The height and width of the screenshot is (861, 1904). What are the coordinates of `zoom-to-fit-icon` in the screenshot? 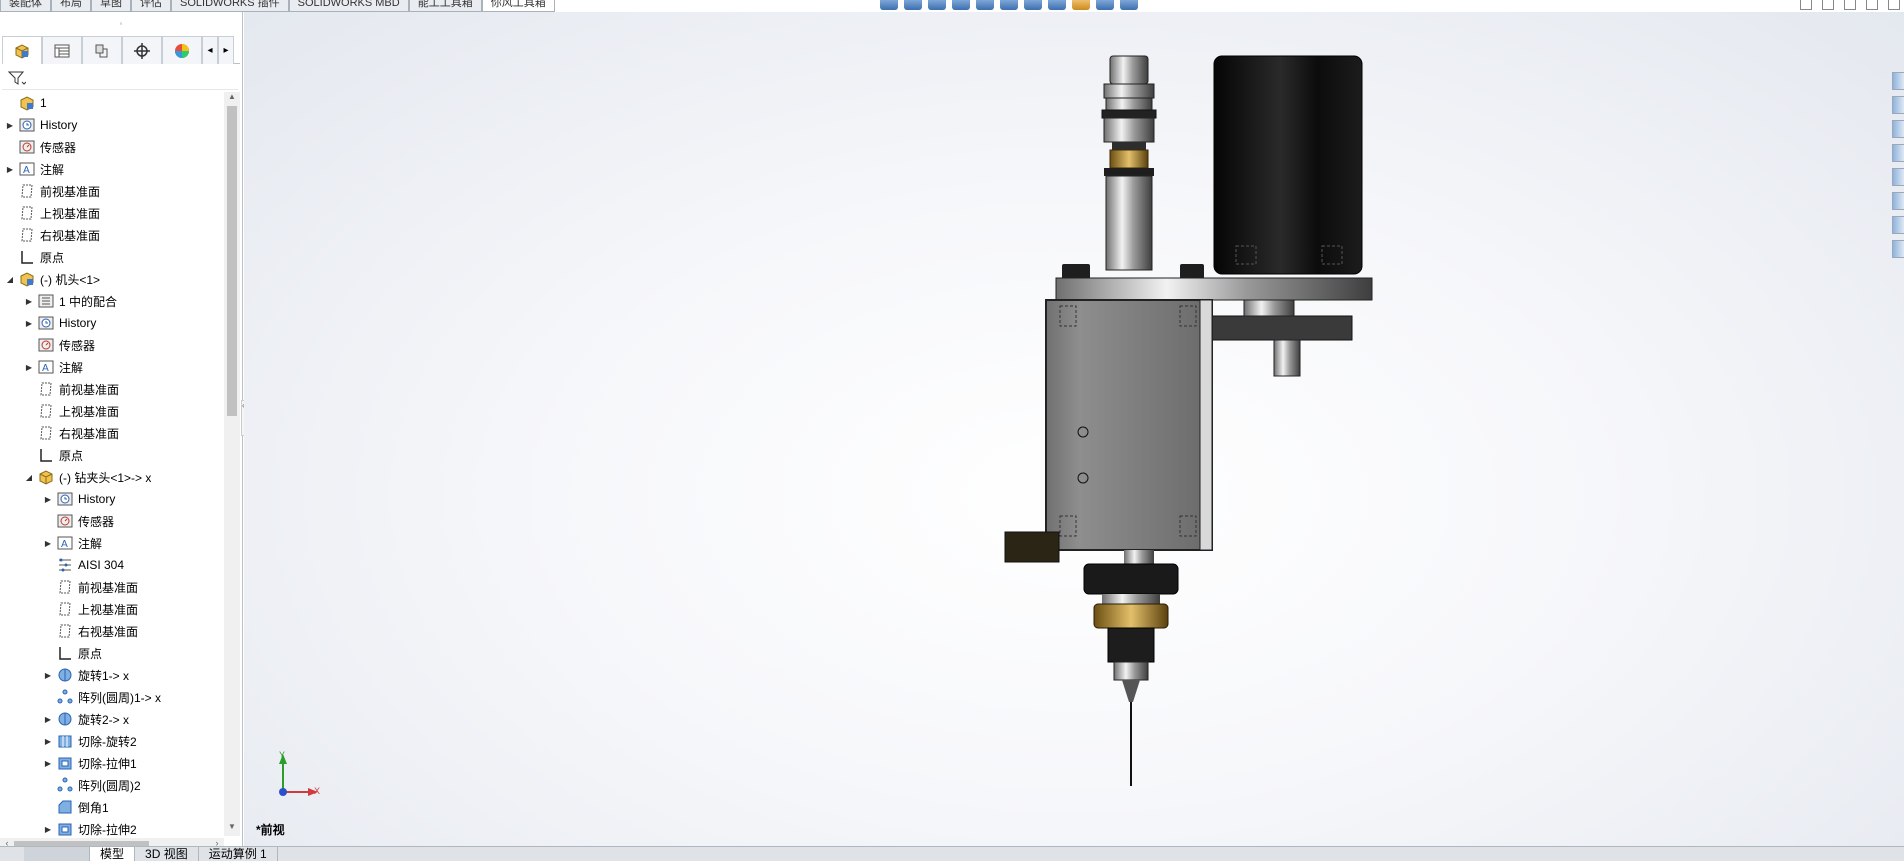 It's located at (889, 5).